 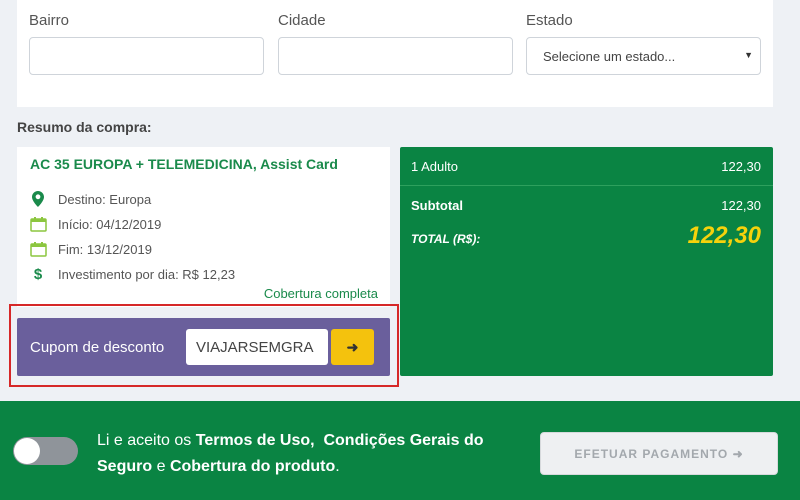 I want to click on coupon-section: Cupom de desconto VIAJARSEMGRA ➜, so click(x=203, y=347).